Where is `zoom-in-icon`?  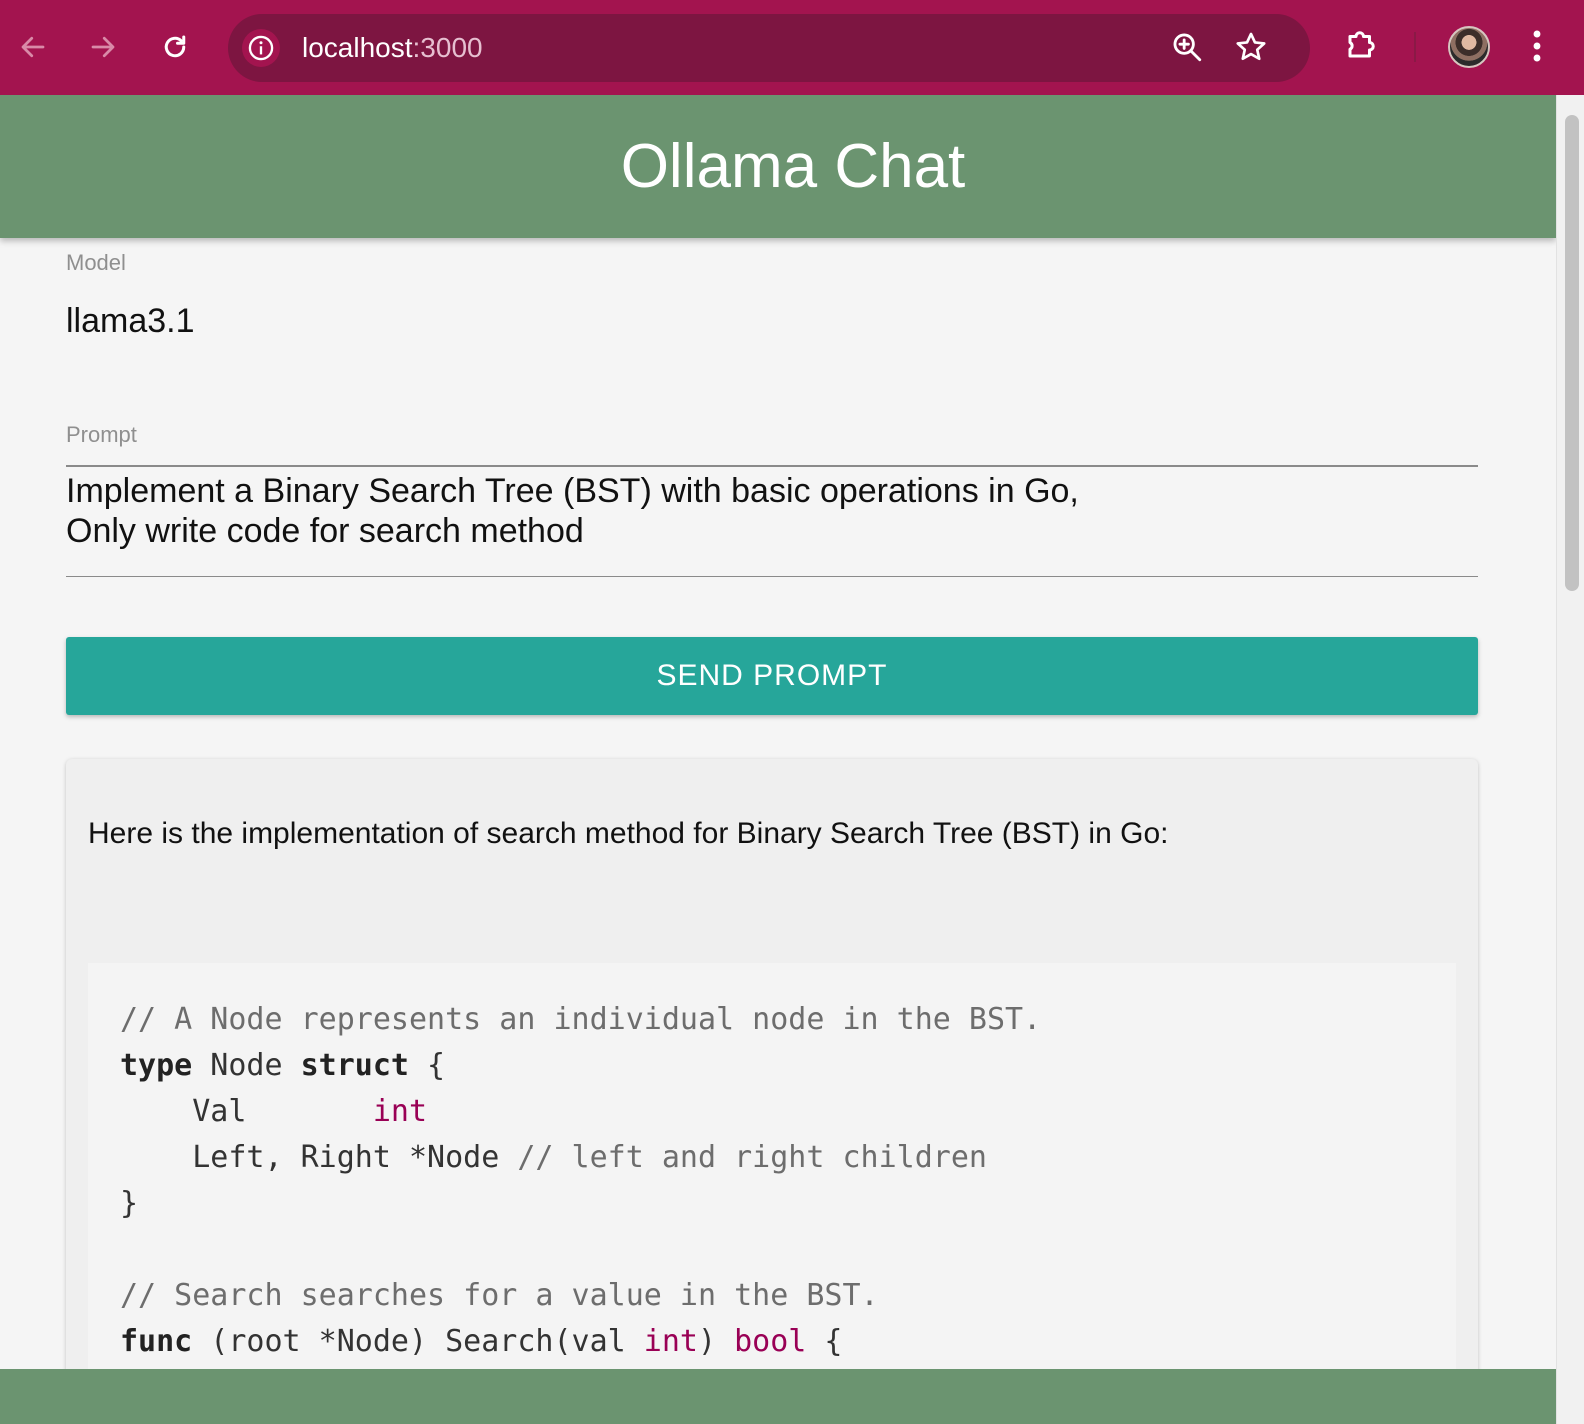 zoom-in-icon is located at coordinates (1187, 47).